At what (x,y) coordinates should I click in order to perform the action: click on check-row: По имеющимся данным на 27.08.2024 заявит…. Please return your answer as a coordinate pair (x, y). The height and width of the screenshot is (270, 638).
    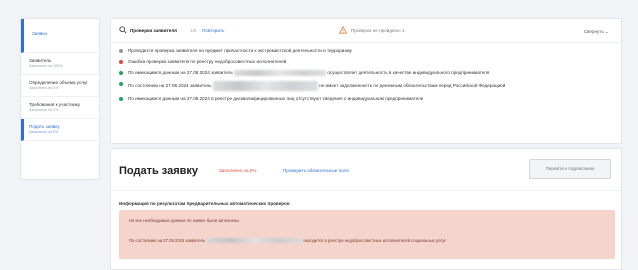
    Looking at the image, I should click on (370, 73).